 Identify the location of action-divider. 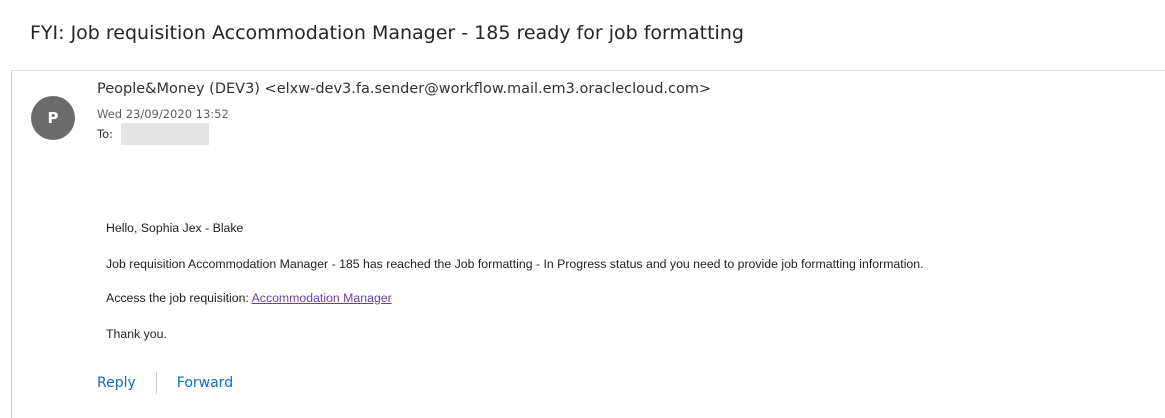
(156, 383).